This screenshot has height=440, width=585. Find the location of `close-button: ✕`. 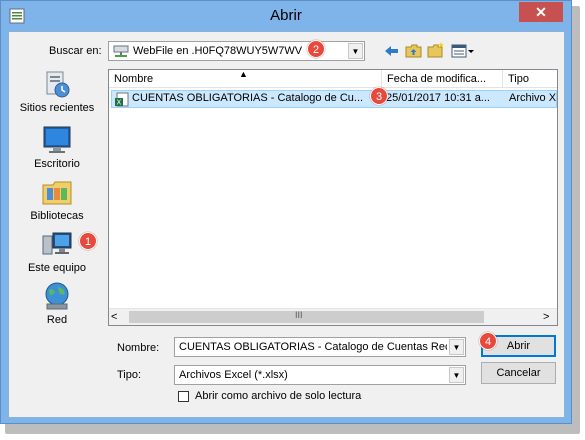

close-button: ✕ is located at coordinates (541, 12).